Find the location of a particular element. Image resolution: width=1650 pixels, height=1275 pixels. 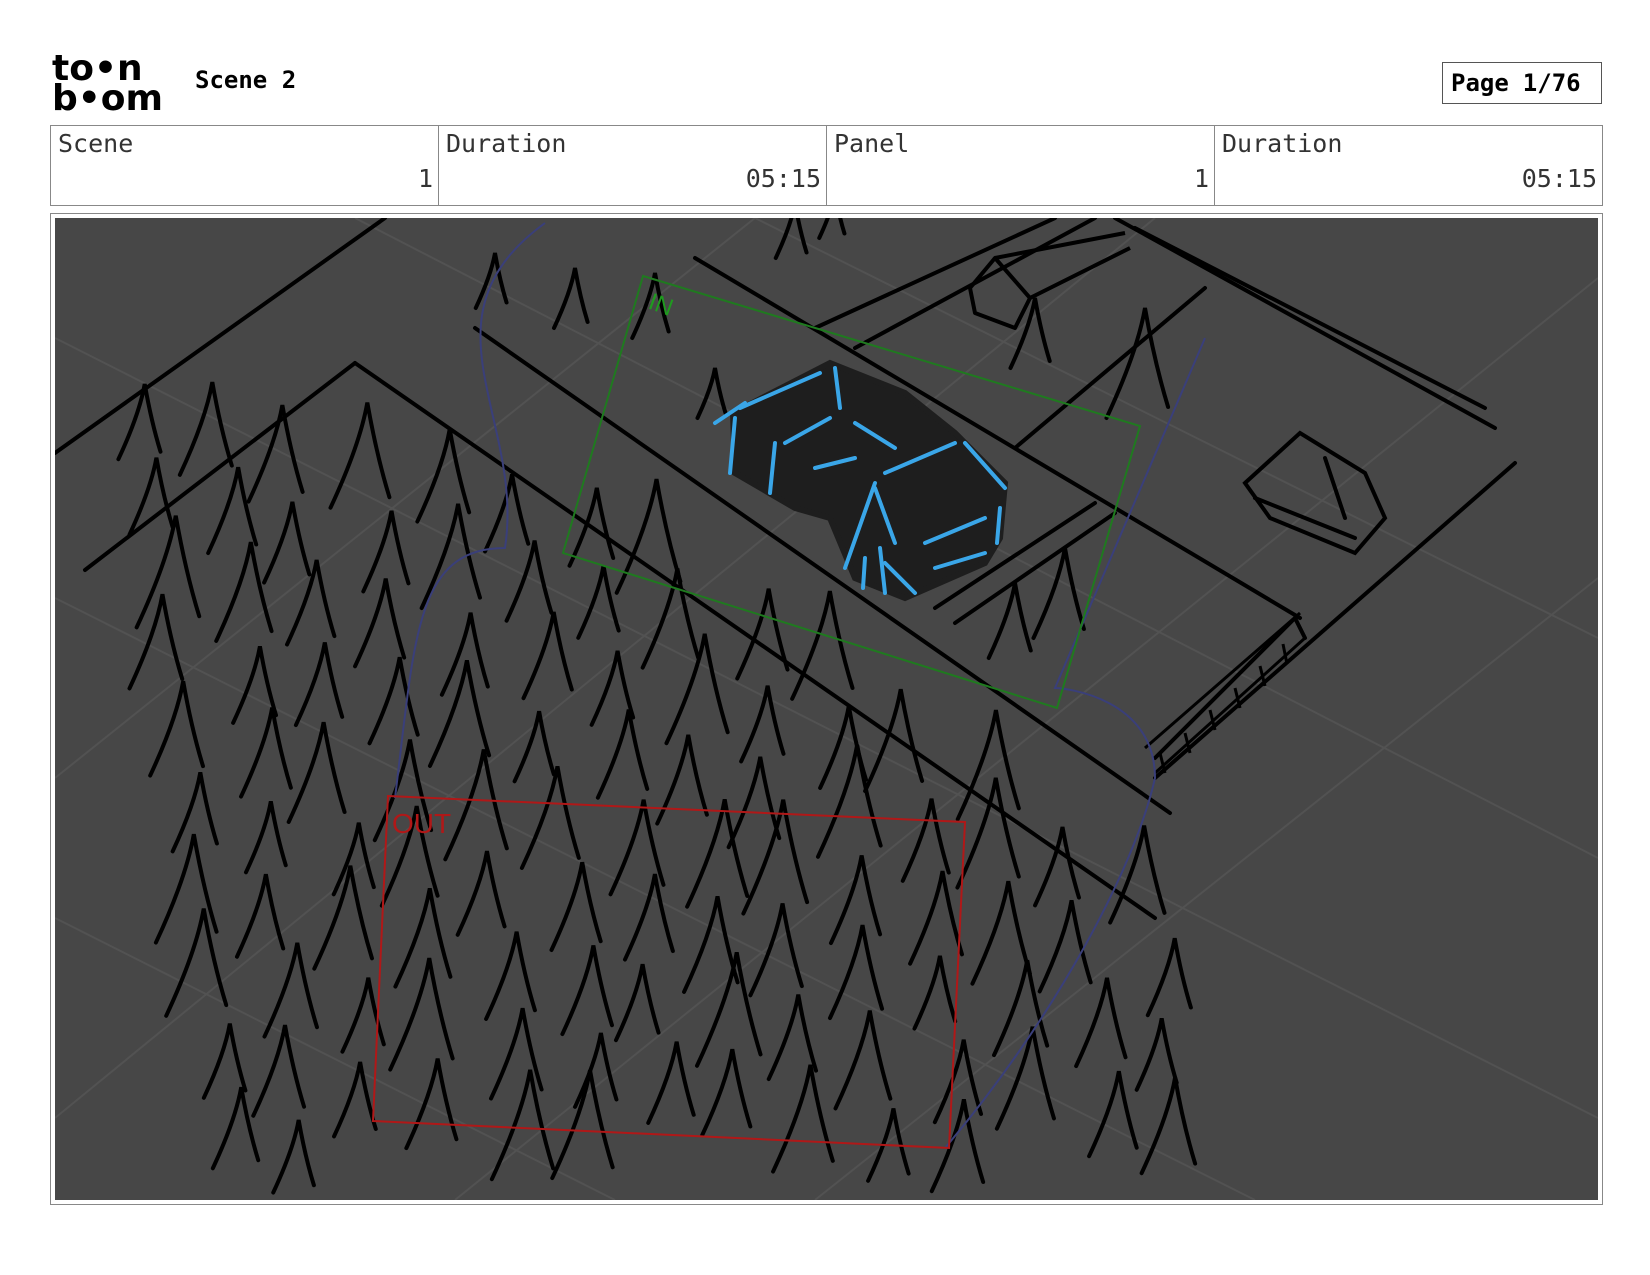

panel-duration-value: 05:15 is located at coordinates (1559, 178).